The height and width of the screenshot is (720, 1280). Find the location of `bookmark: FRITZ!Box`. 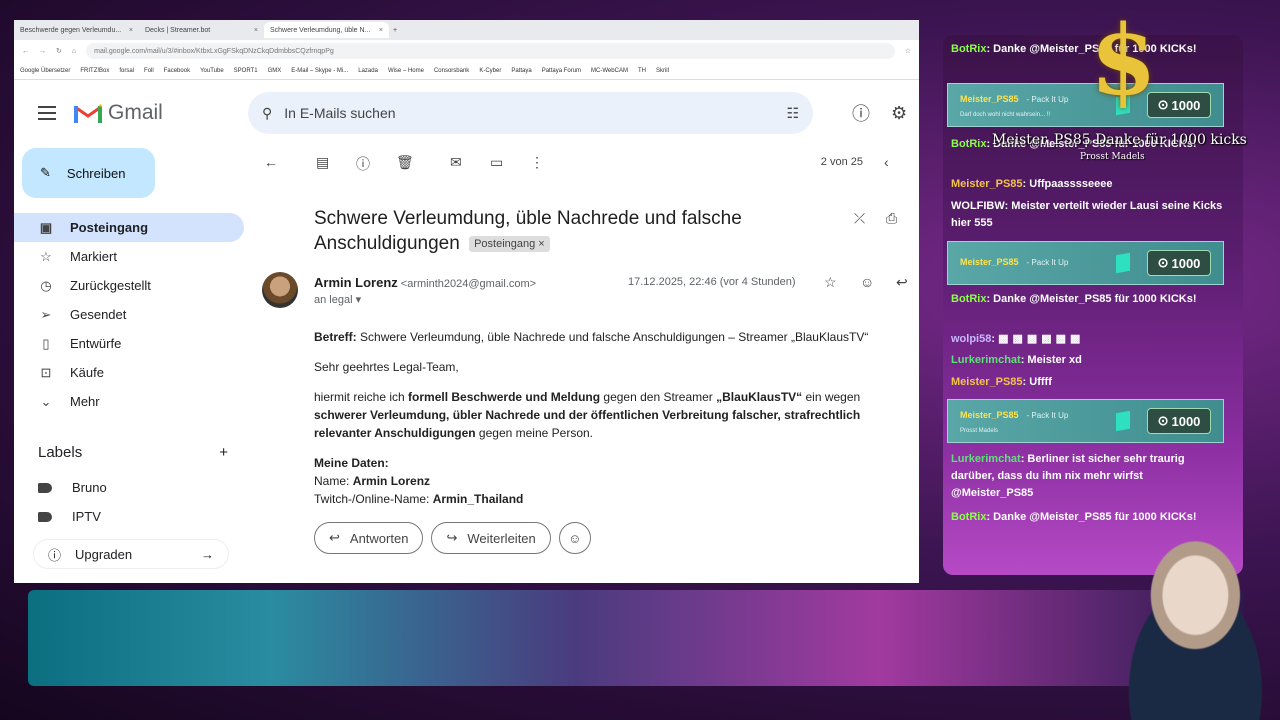

bookmark: FRITZ!Box is located at coordinates (94, 71).